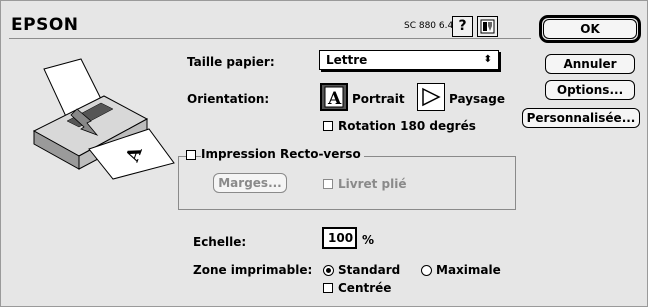 Image resolution: width=648 pixels, height=307 pixels. What do you see at coordinates (253, 270) in the screenshot?
I see `printable-area-label: Zone imprimable:` at bounding box center [253, 270].